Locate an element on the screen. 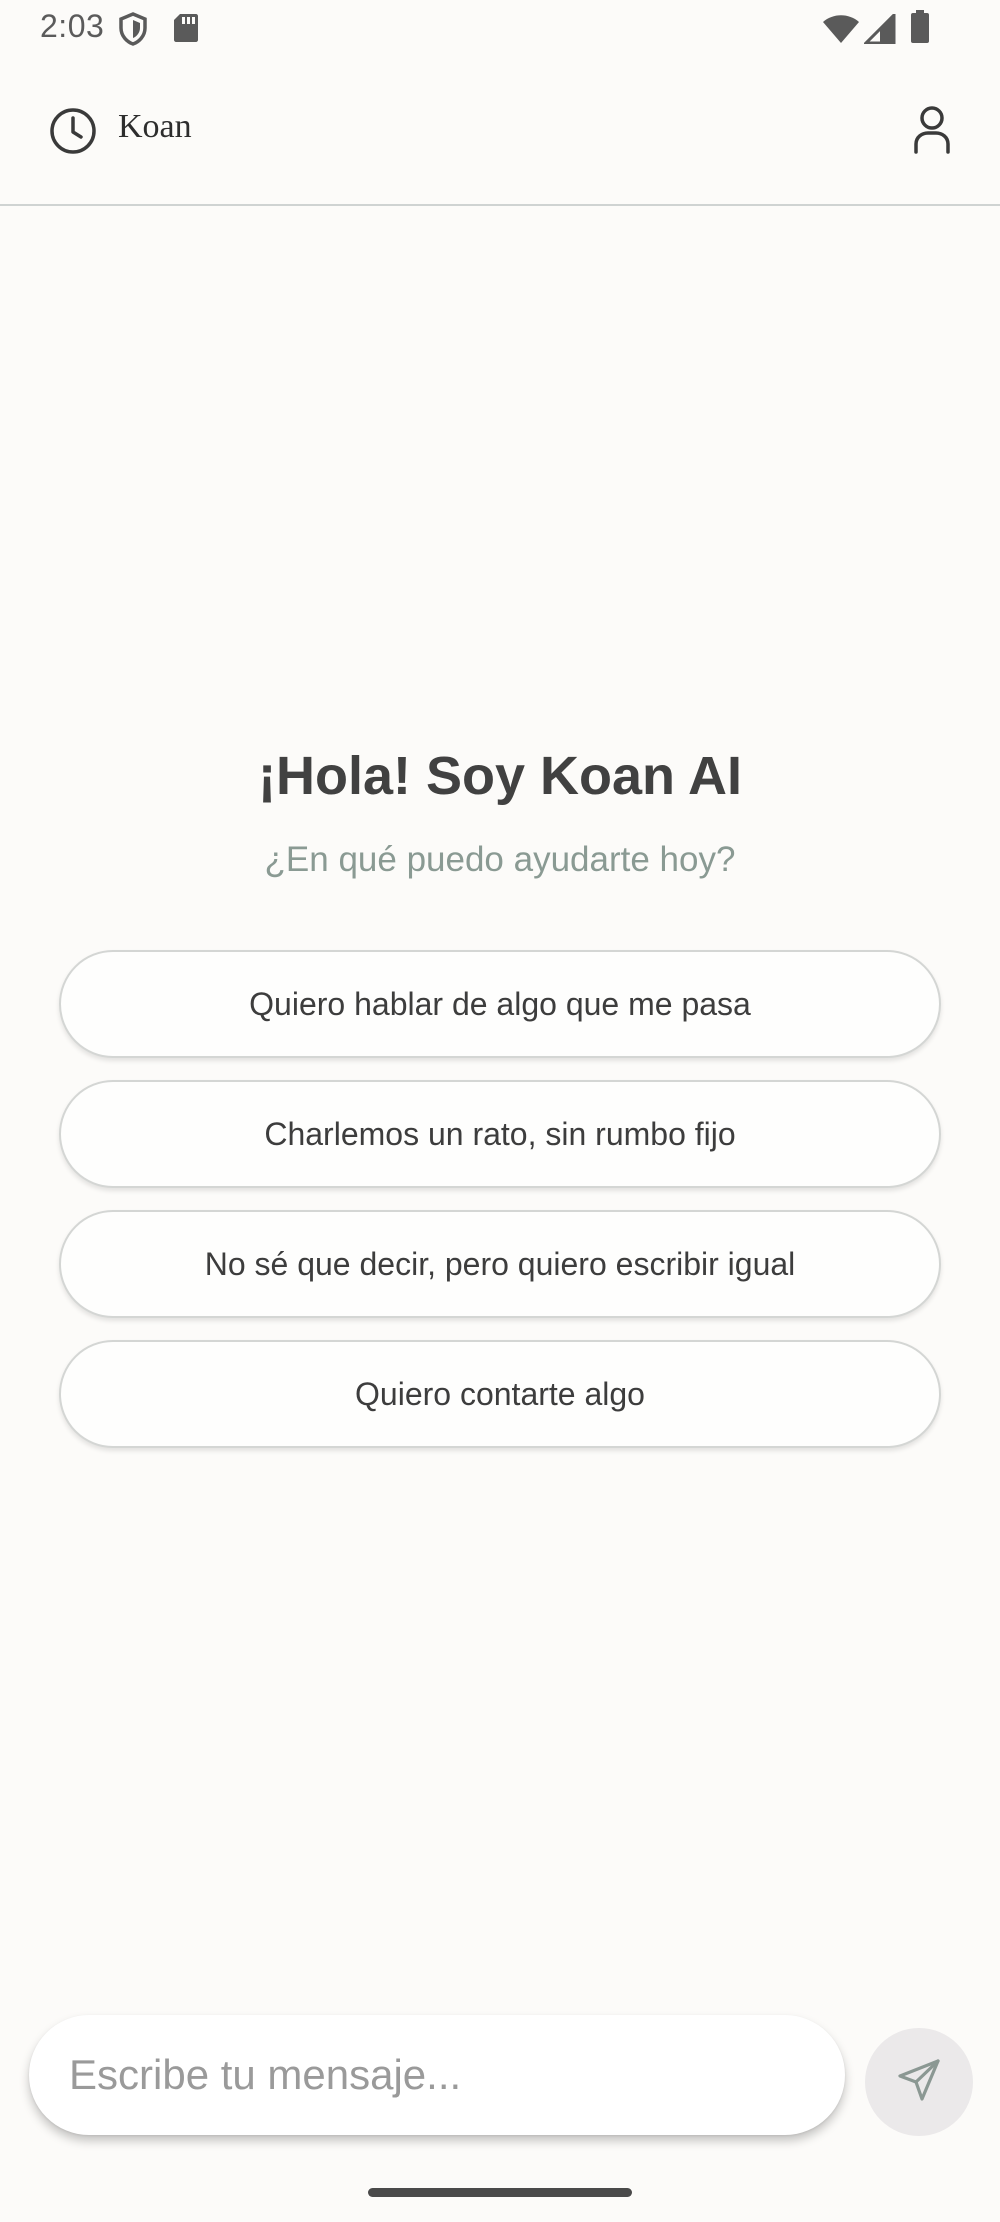 The width and height of the screenshot is (1000, 2222). suggestion-button: Quiero hablar de algo que me pasa is located at coordinates (500, 1004).